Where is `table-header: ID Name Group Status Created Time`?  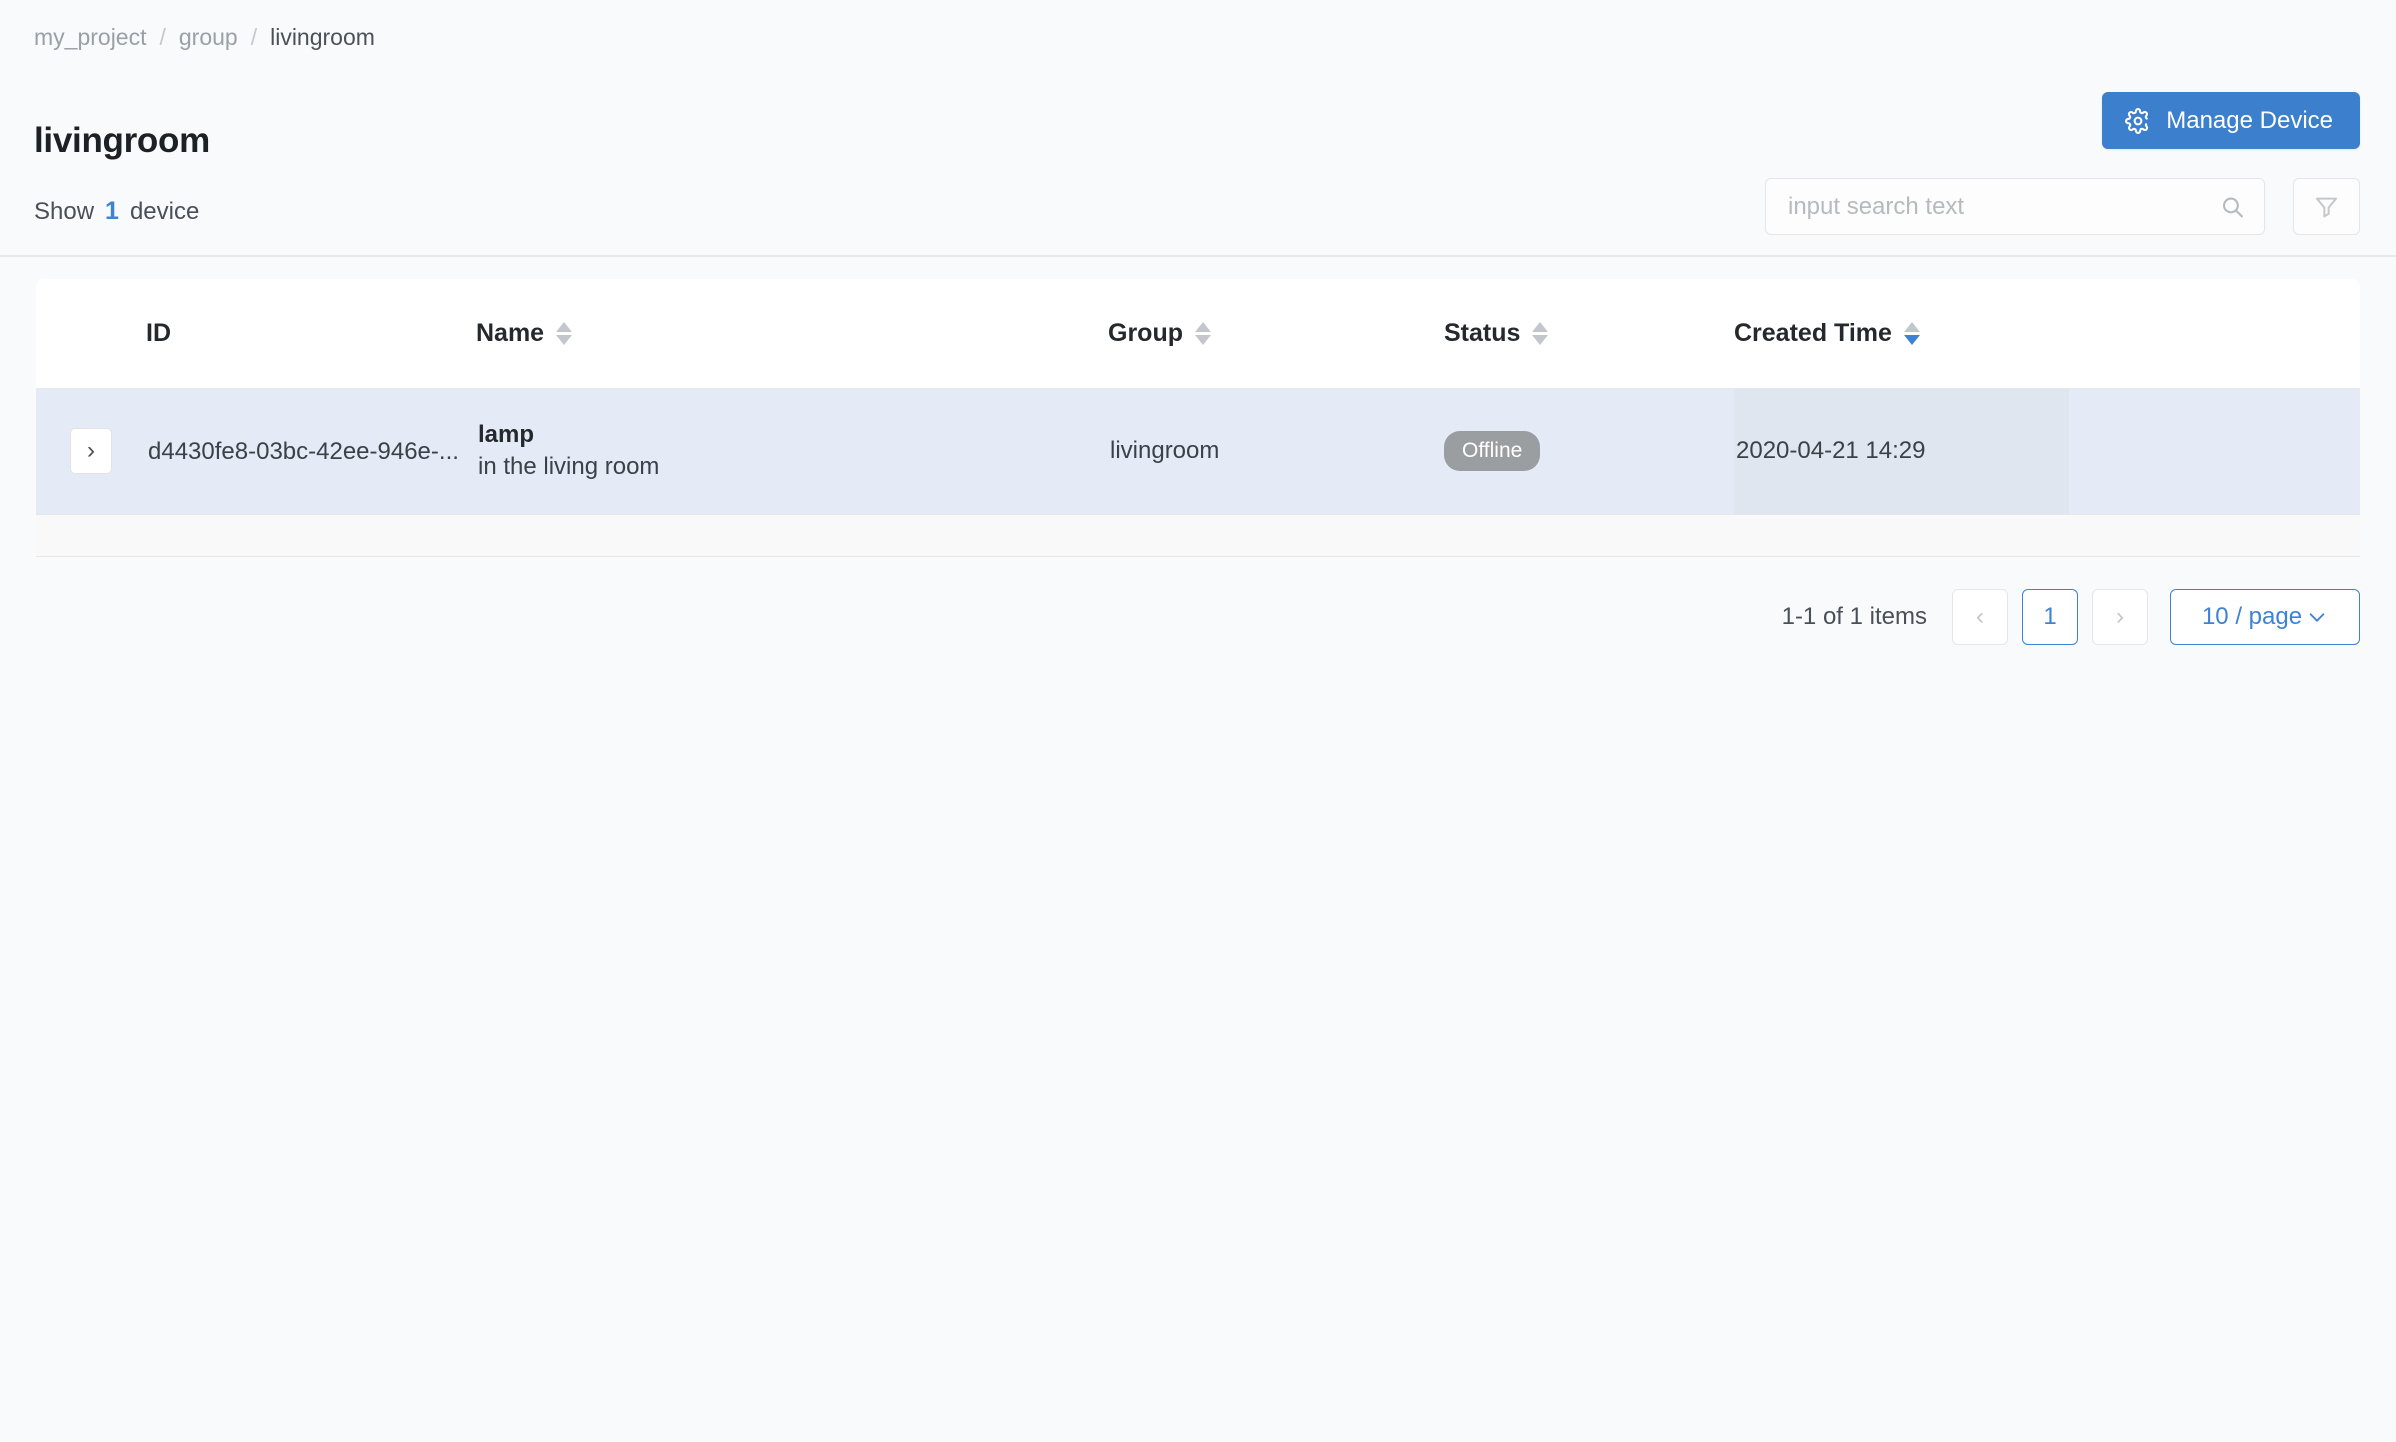
table-header: ID Name Group Status Created Time is located at coordinates (1198, 333).